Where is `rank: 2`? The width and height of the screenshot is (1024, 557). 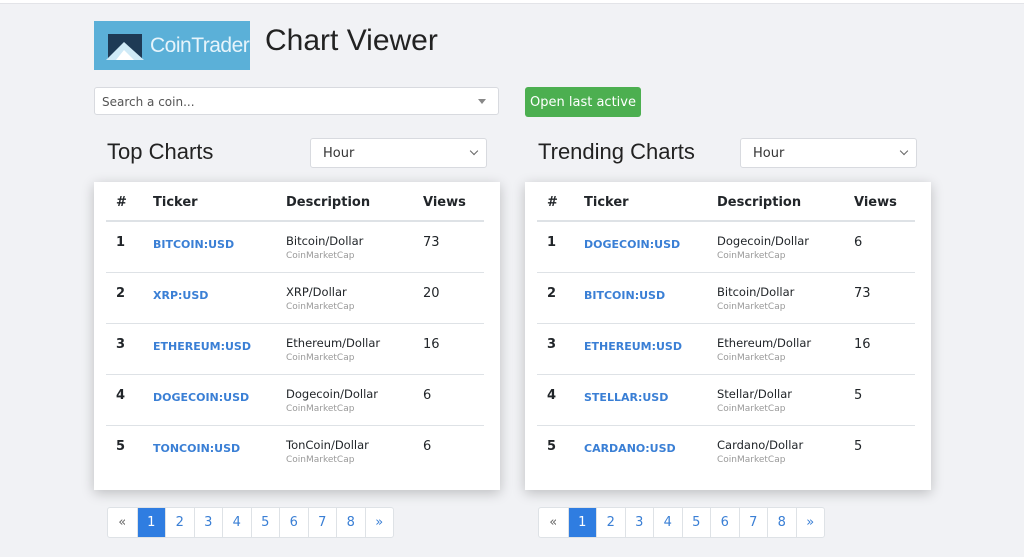 rank: 2 is located at coordinates (552, 293).